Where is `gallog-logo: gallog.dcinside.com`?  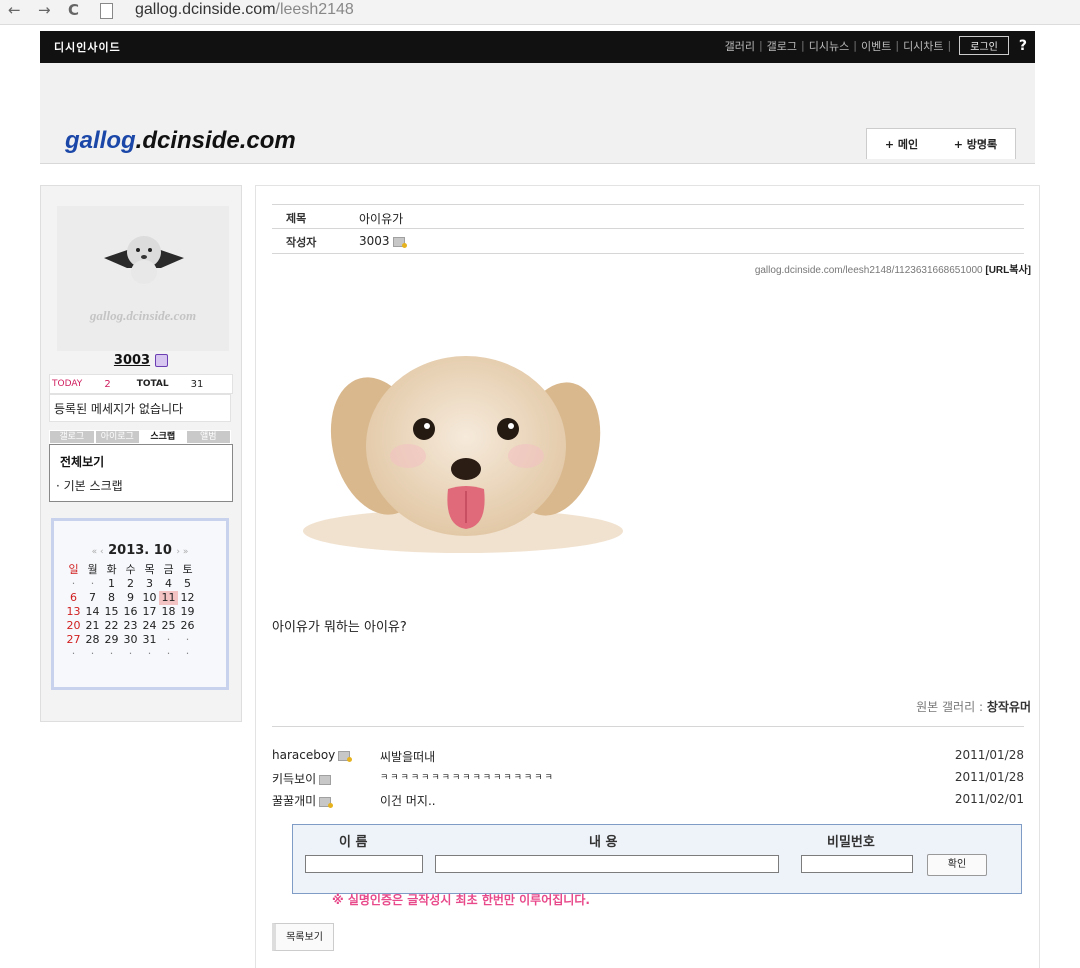
gallog-logo: gallog.dcinside.com is located at coordinates (180, 141).